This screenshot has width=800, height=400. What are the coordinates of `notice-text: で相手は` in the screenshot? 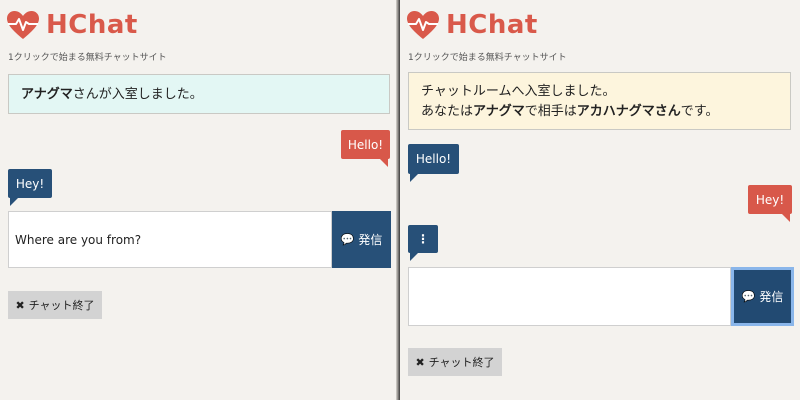 It's located at (550, 111).